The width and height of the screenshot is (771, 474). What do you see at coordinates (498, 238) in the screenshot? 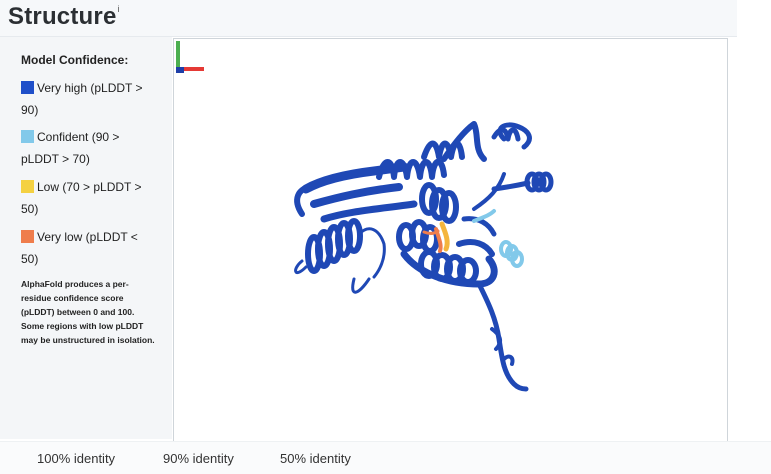
I see `confident-region` at bounding box center [498, 238].